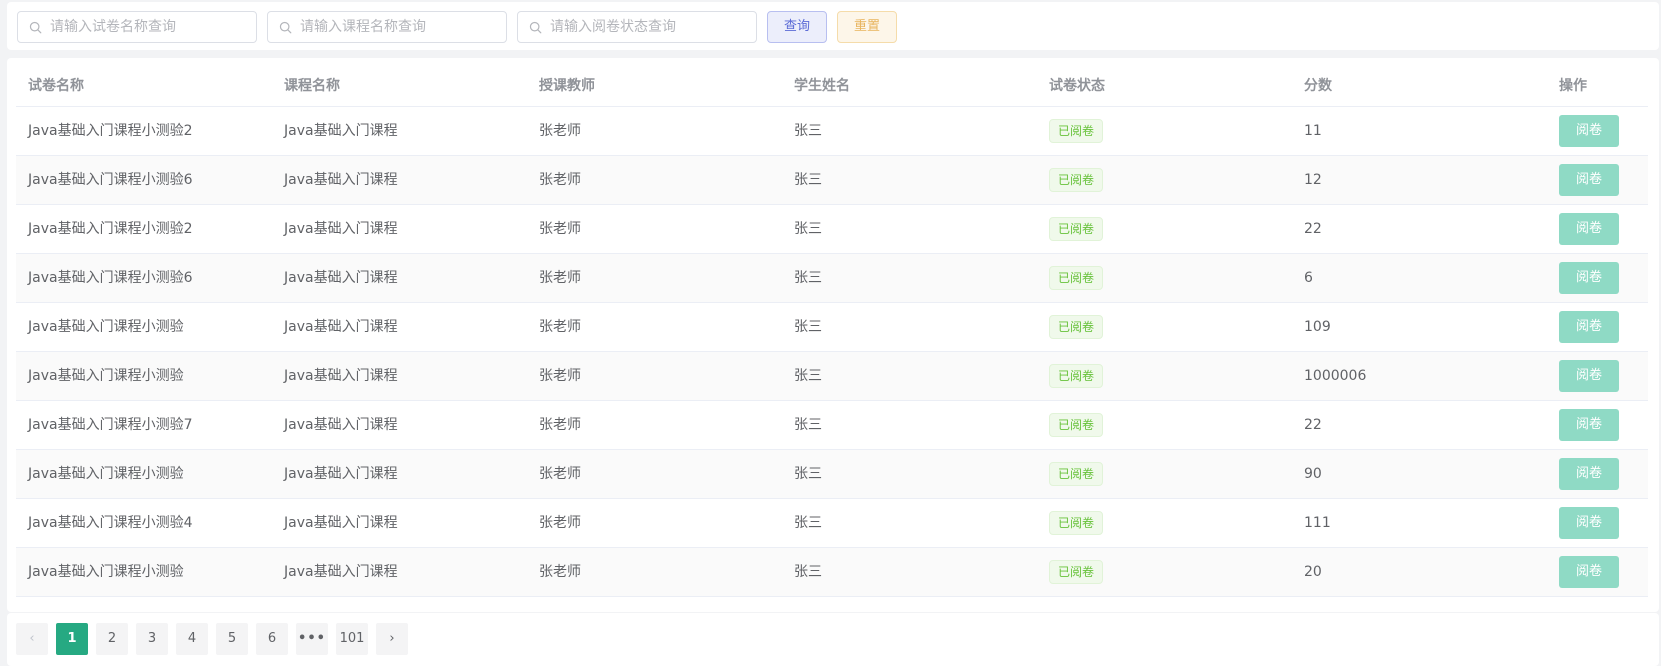 The height and width of the screenshot is (666, 1661). Describe the element at coordinates (272, 639) in the screenshot. I see `page-button: 6` at that location.